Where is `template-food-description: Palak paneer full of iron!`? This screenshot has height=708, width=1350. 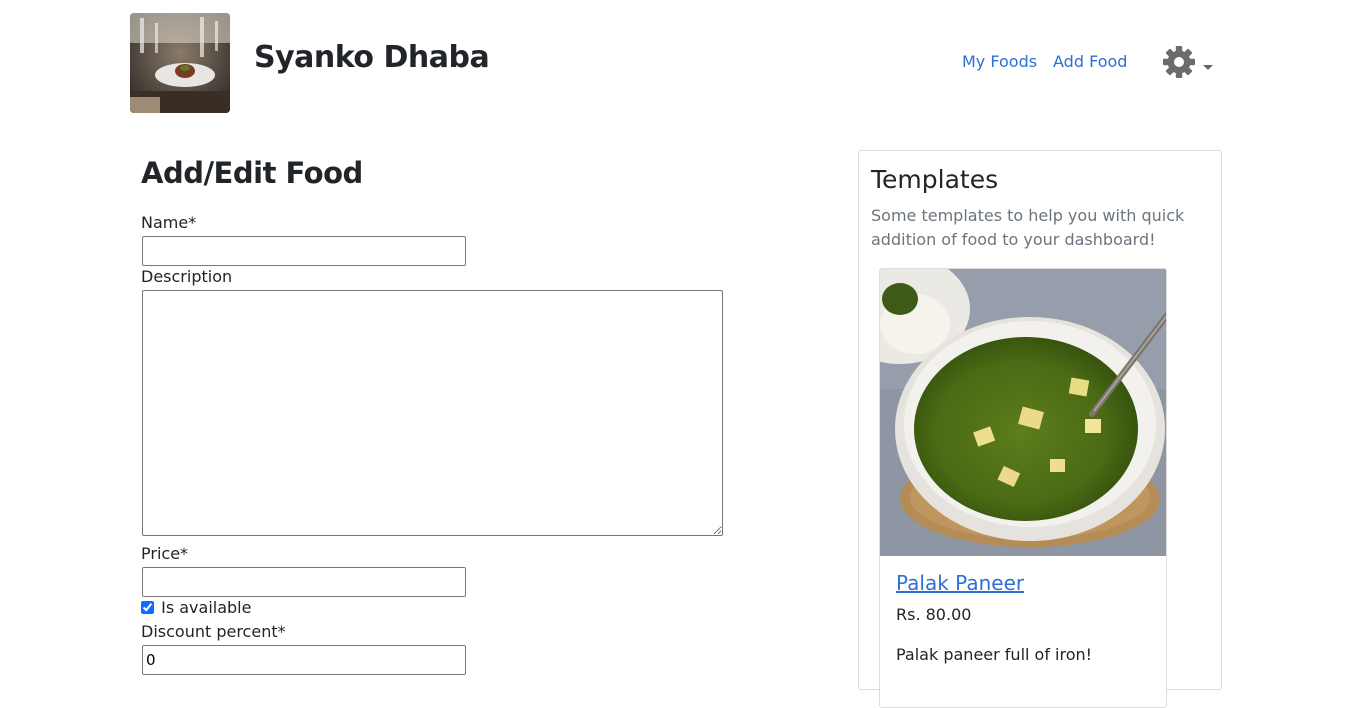
template-food-description: Palak paneer full of iron! is located at coordinates (994, 654).